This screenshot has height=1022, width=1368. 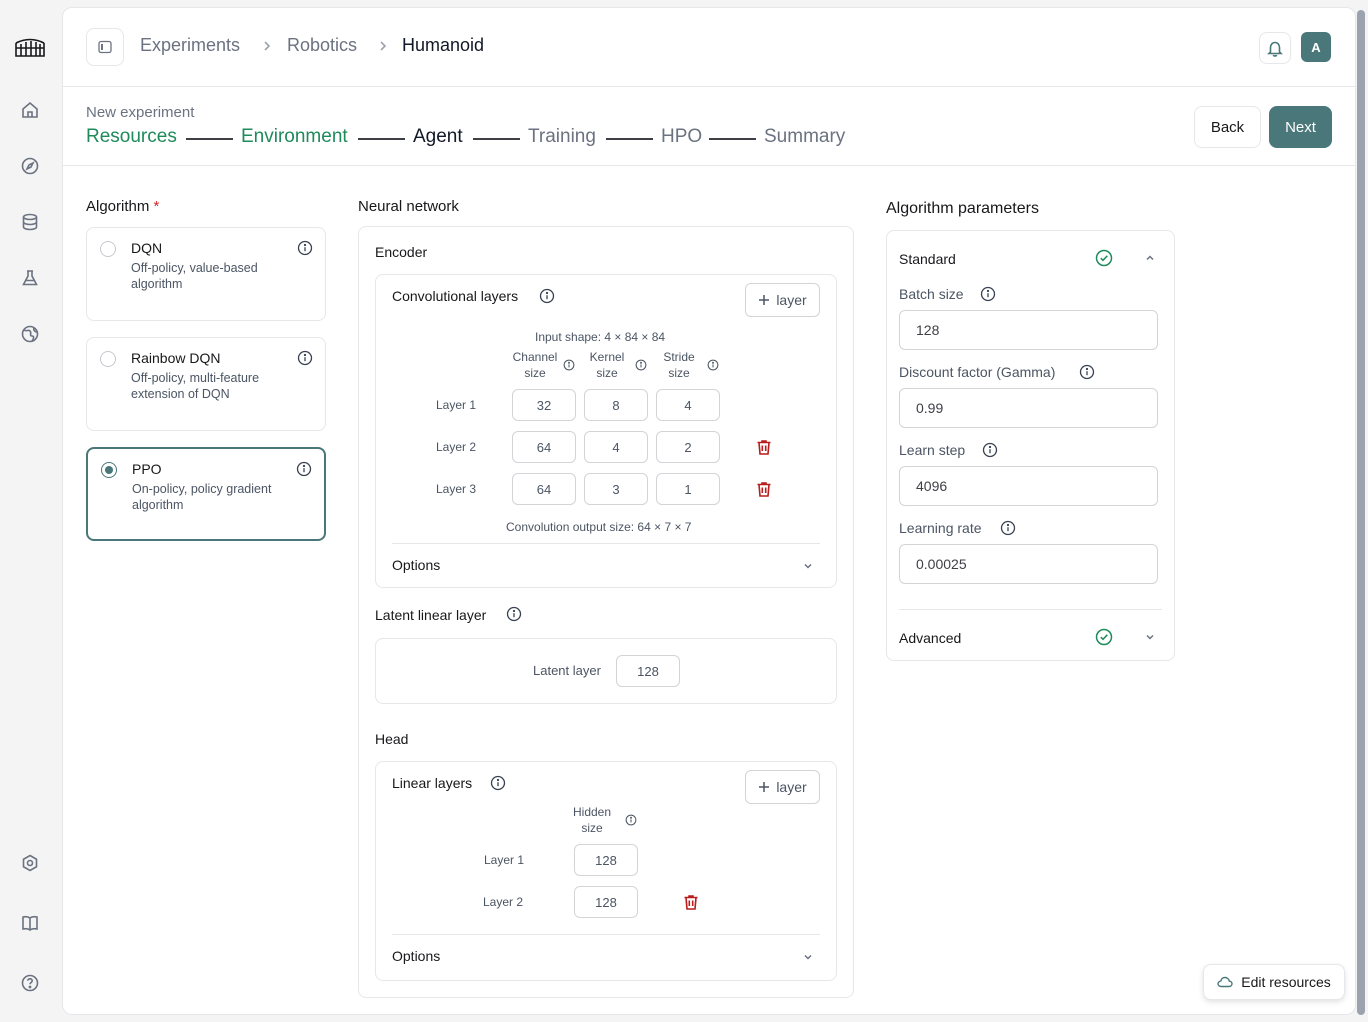 I want to click on input-shape: Input shape: 4 × 84 × 84, so click(x=600, y=337).